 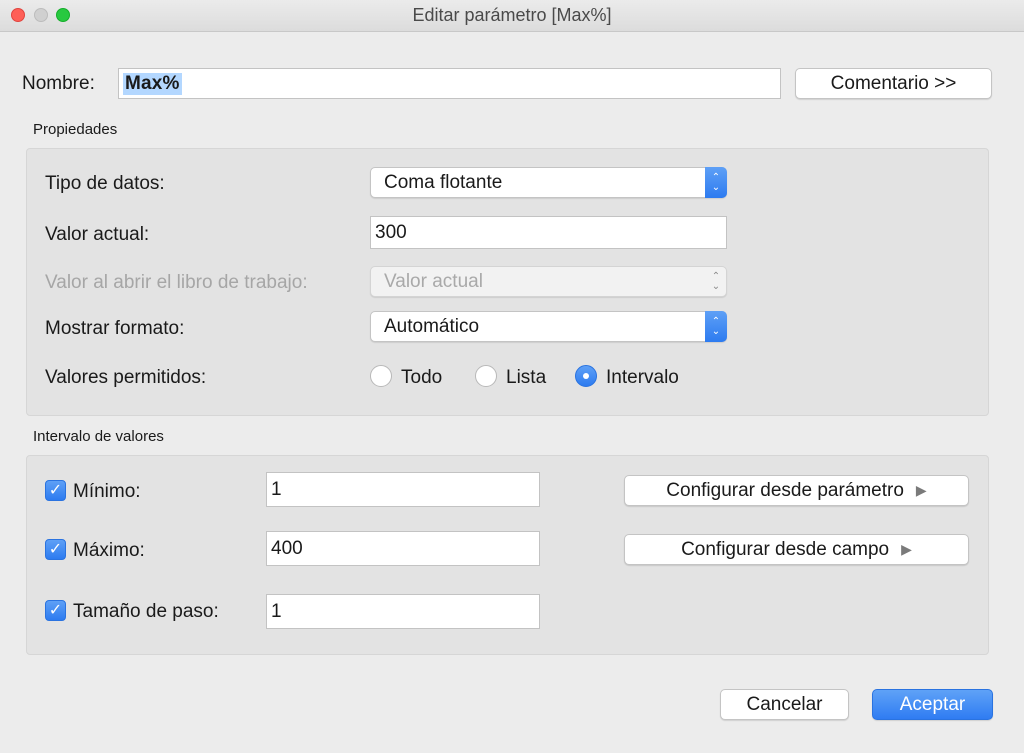 I want to click on name-input: Max%, so click(x=449, y=83).